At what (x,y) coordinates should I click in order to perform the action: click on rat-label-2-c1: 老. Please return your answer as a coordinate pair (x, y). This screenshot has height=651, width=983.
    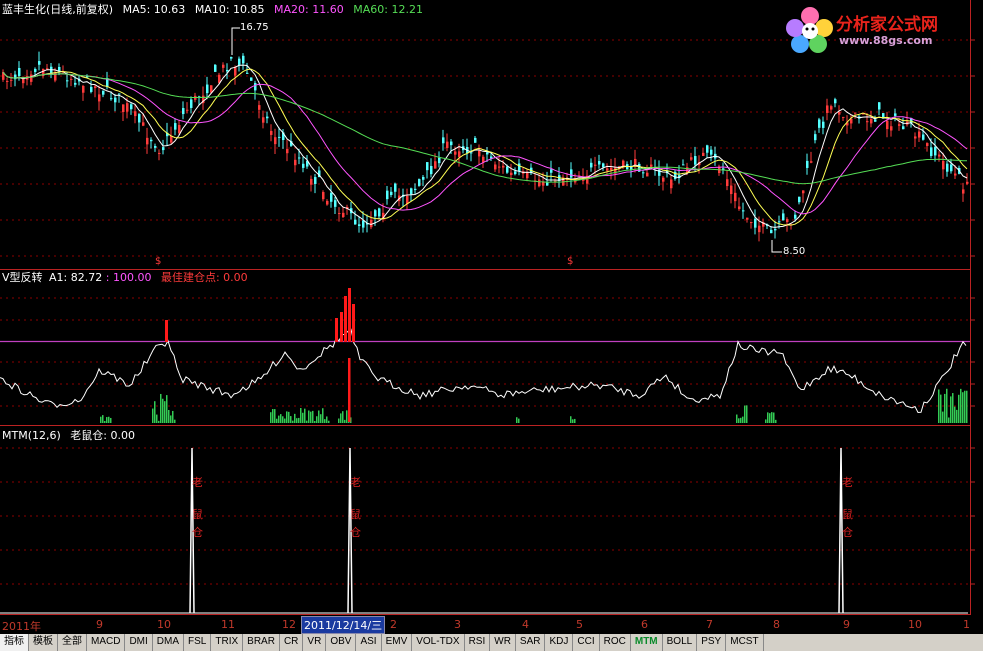
    Looking at the image, I should click on (355, 482).